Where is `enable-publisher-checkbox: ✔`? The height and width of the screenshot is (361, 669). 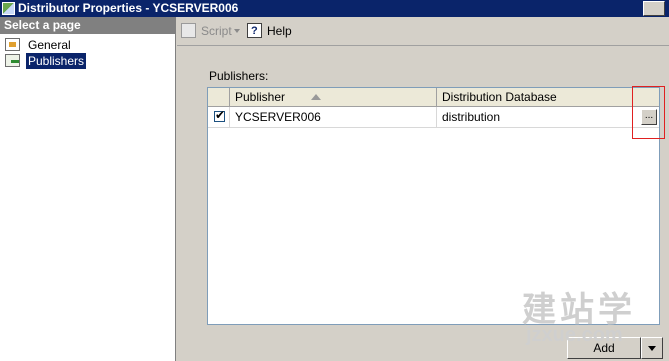
enable-publisher-checkbox: ✔ is located at coordinates (220, 115).